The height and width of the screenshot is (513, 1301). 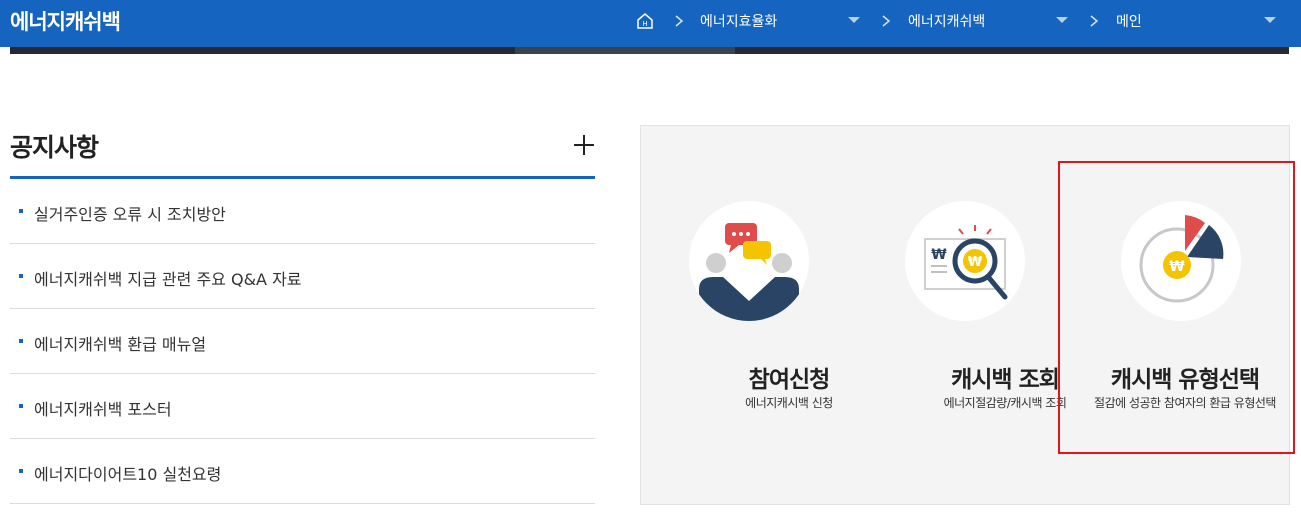 I want to click on notice-more-plus-icon, so click(x=584, y=145).